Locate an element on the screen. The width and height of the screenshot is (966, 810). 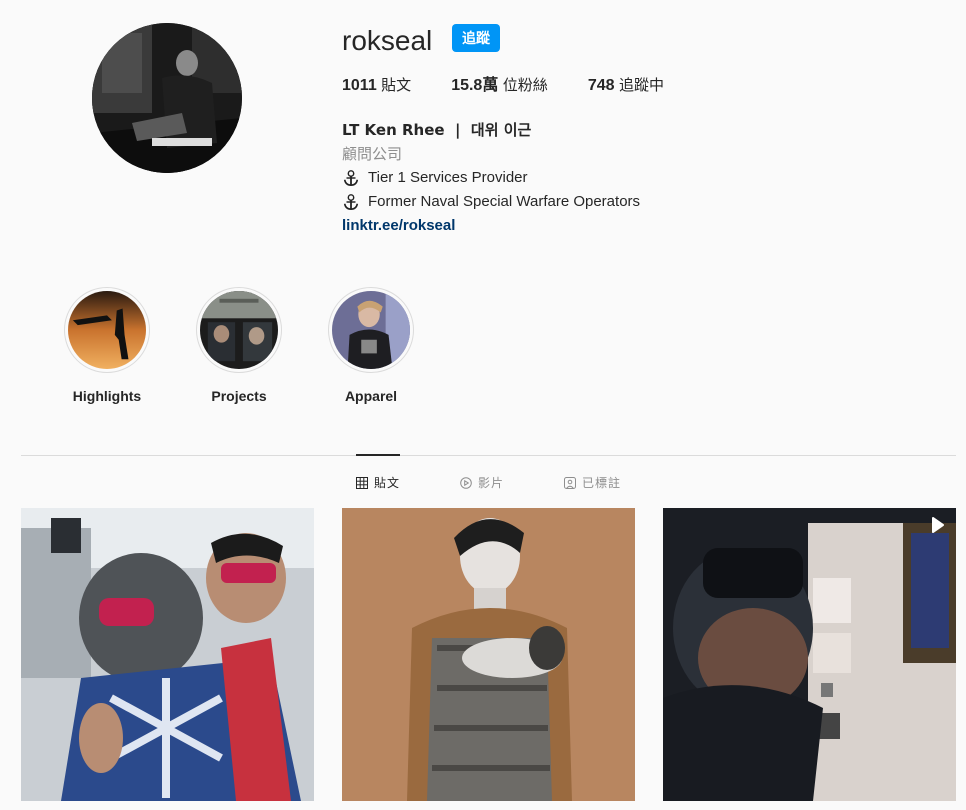
avatar-image is located at coordinates (167, 98).